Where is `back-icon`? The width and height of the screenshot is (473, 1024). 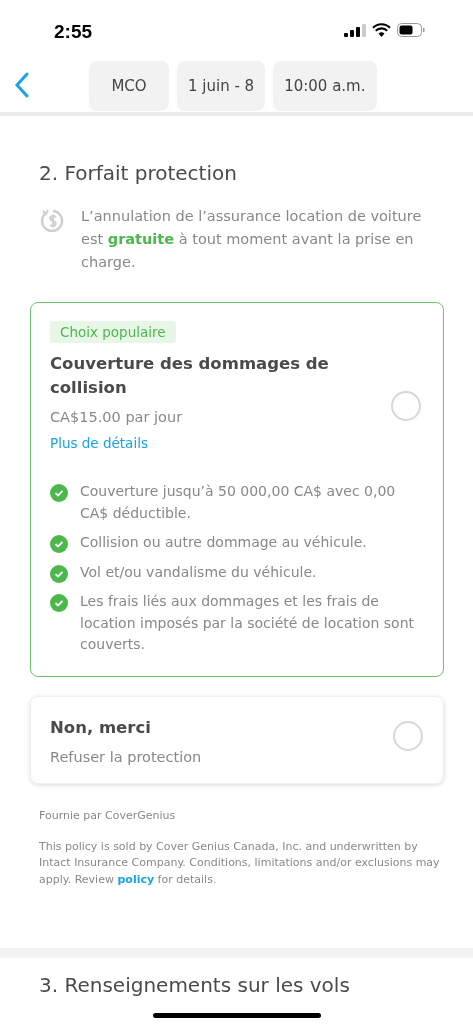
back-icon is located at coordinates (22, 85).